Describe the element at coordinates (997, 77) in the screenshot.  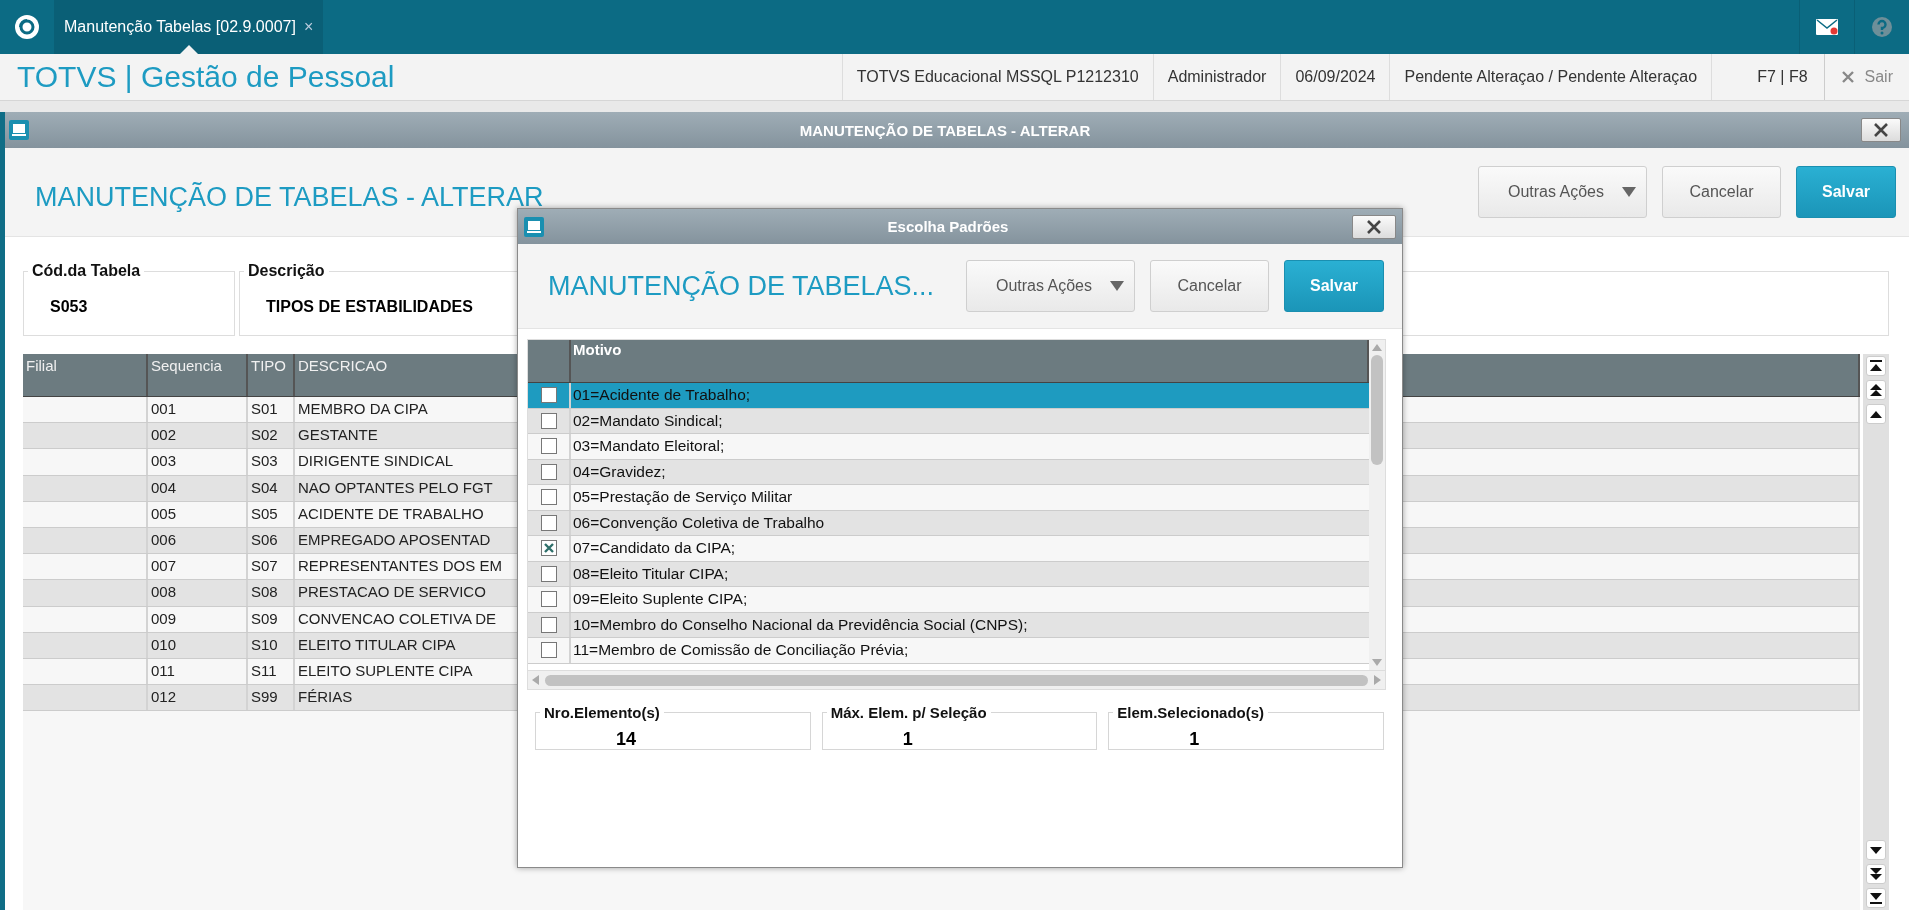
I see `status-info: TOTVS Educacional MSSQL P1212310` at that location.